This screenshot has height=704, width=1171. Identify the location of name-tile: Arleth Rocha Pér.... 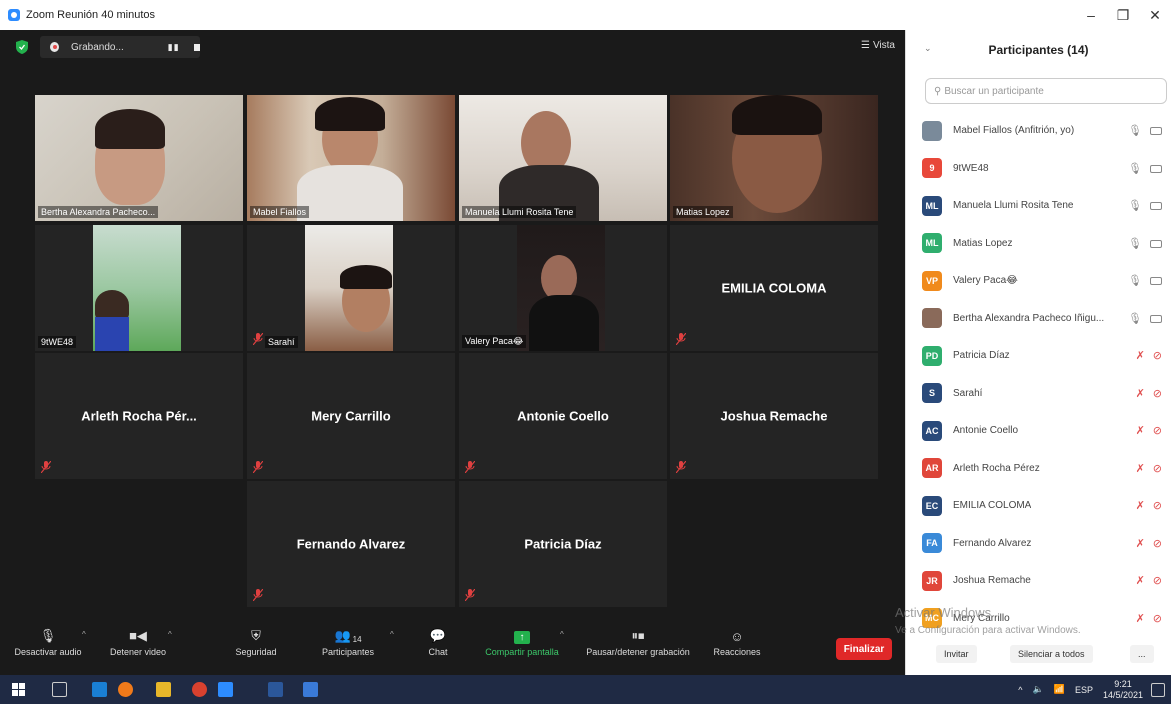
(139, 416).